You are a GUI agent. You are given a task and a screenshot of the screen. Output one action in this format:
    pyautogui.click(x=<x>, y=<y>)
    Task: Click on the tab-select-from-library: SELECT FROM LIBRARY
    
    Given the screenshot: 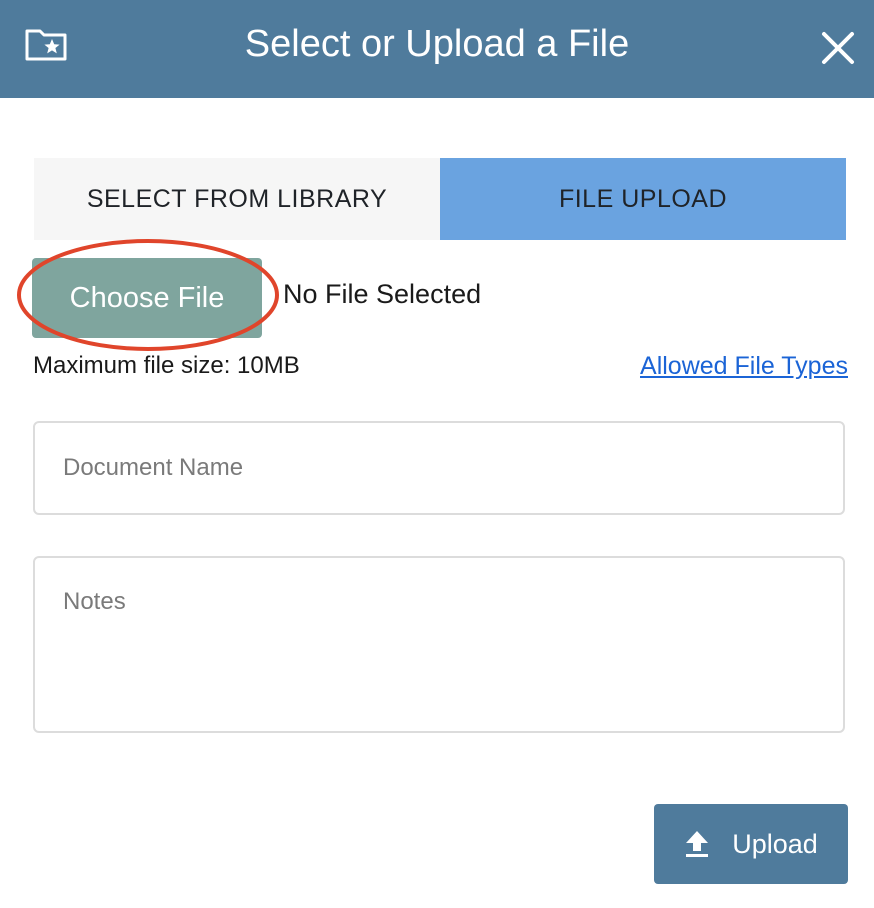 What is the action you would take?
    pyautogui.click(x=237, y=199)
    